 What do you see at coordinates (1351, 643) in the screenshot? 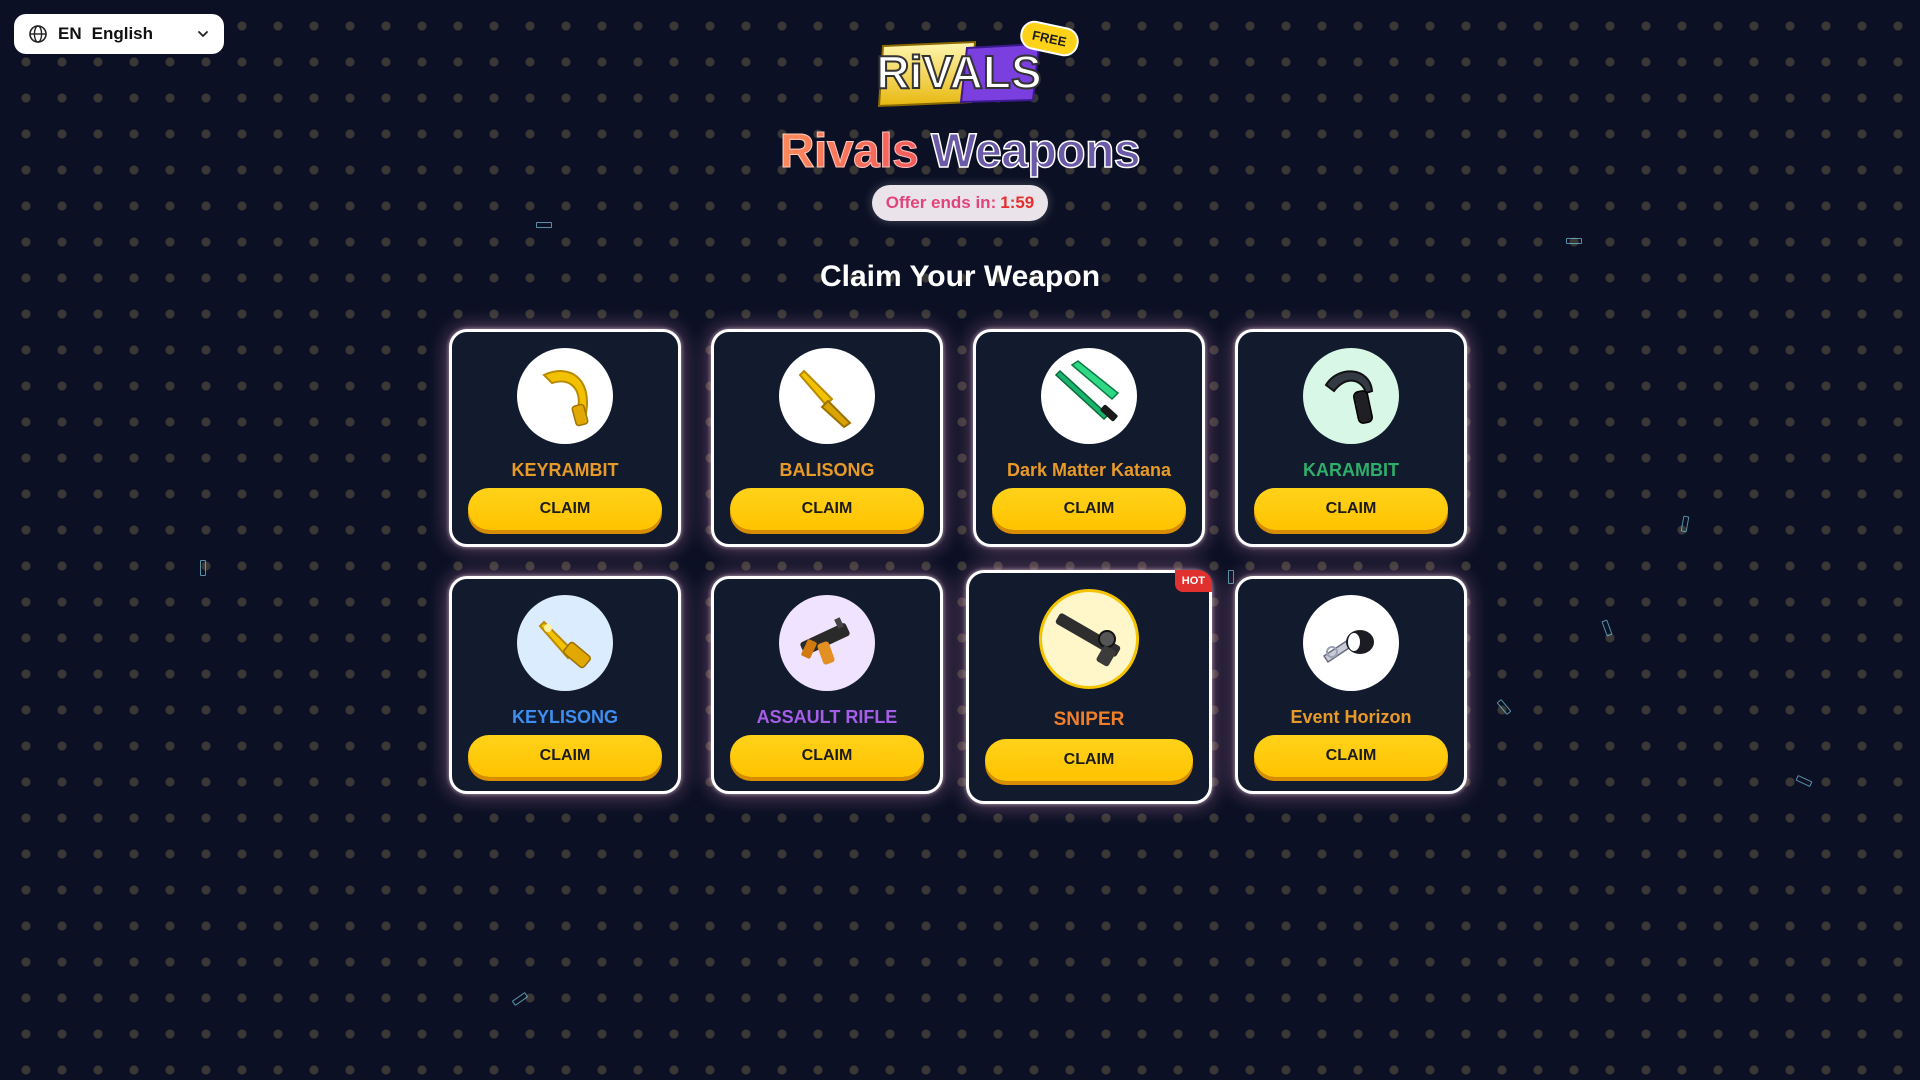
I see `event-horizon-icon` at bounding box center [1351, 643].